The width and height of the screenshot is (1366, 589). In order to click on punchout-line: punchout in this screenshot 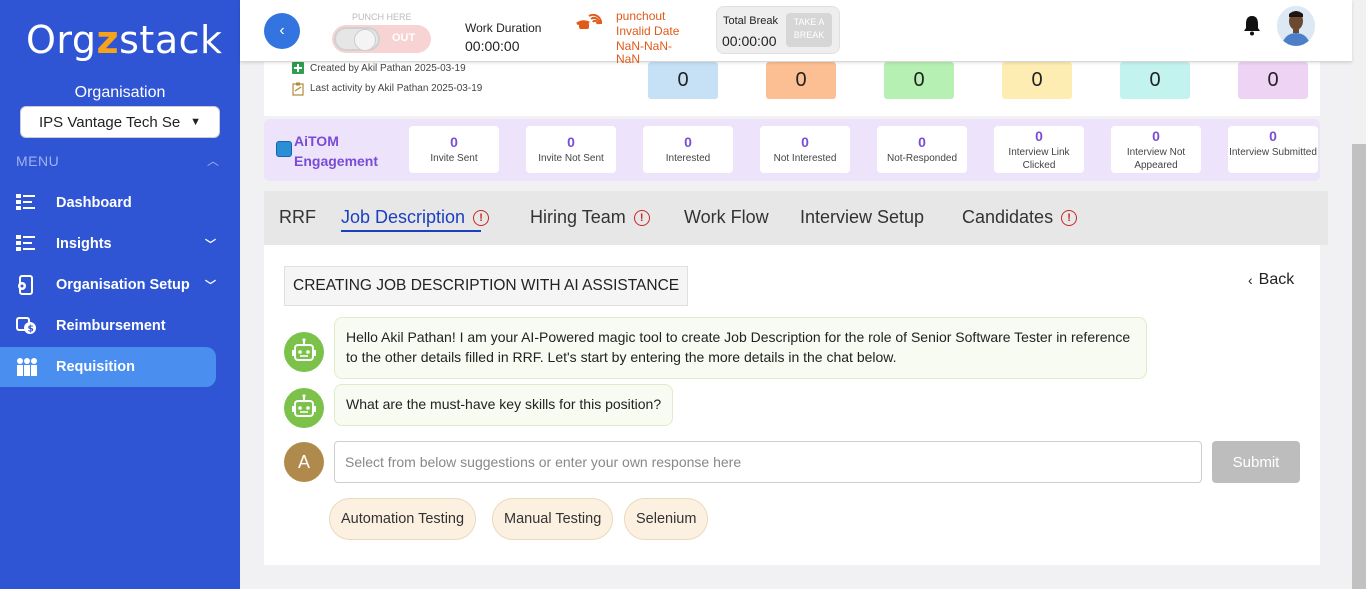, I will do `click(641, 16)`.